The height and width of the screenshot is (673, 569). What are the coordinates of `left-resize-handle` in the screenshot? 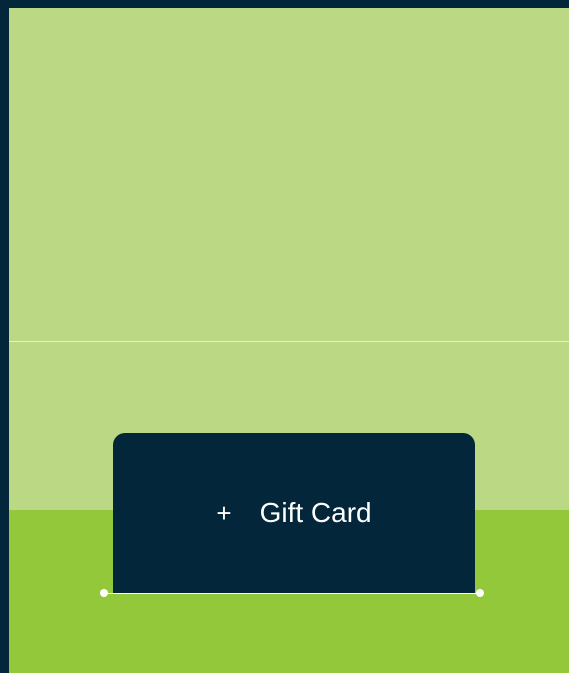 It's located at (104, 593).